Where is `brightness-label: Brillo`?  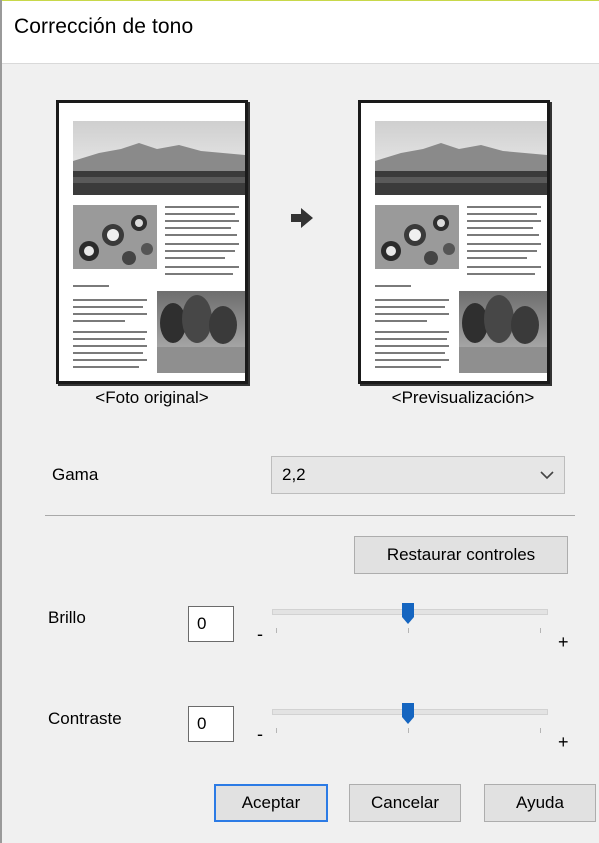 brightness-label: Brillo is located at coordinates (67, 617).